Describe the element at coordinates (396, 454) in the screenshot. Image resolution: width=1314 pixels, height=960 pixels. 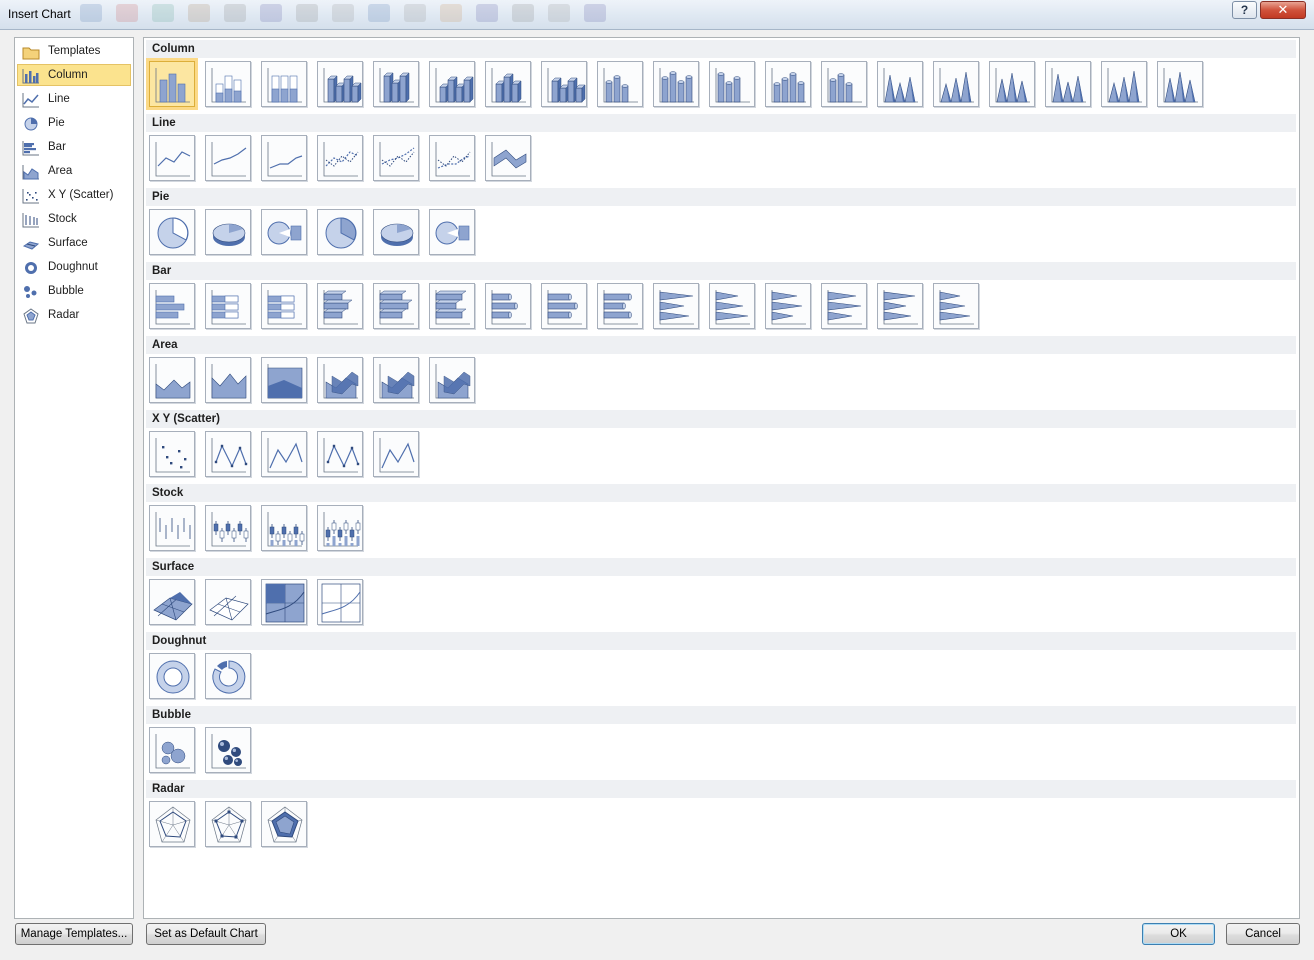
I see `scatter-subtype-5-thumbnail` at that location.